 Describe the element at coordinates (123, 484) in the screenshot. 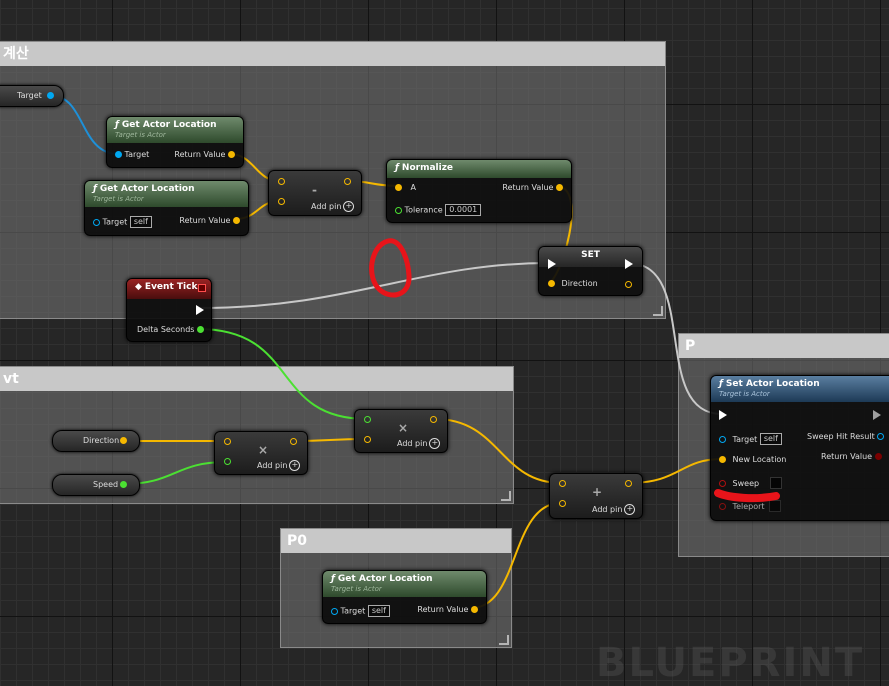

I see `speed-output-pin` at that location.